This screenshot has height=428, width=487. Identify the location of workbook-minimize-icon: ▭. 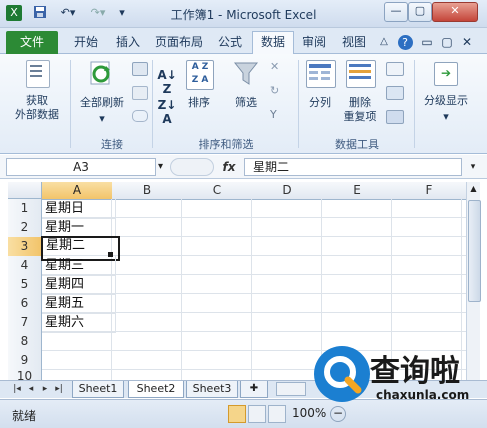
(427, 42).